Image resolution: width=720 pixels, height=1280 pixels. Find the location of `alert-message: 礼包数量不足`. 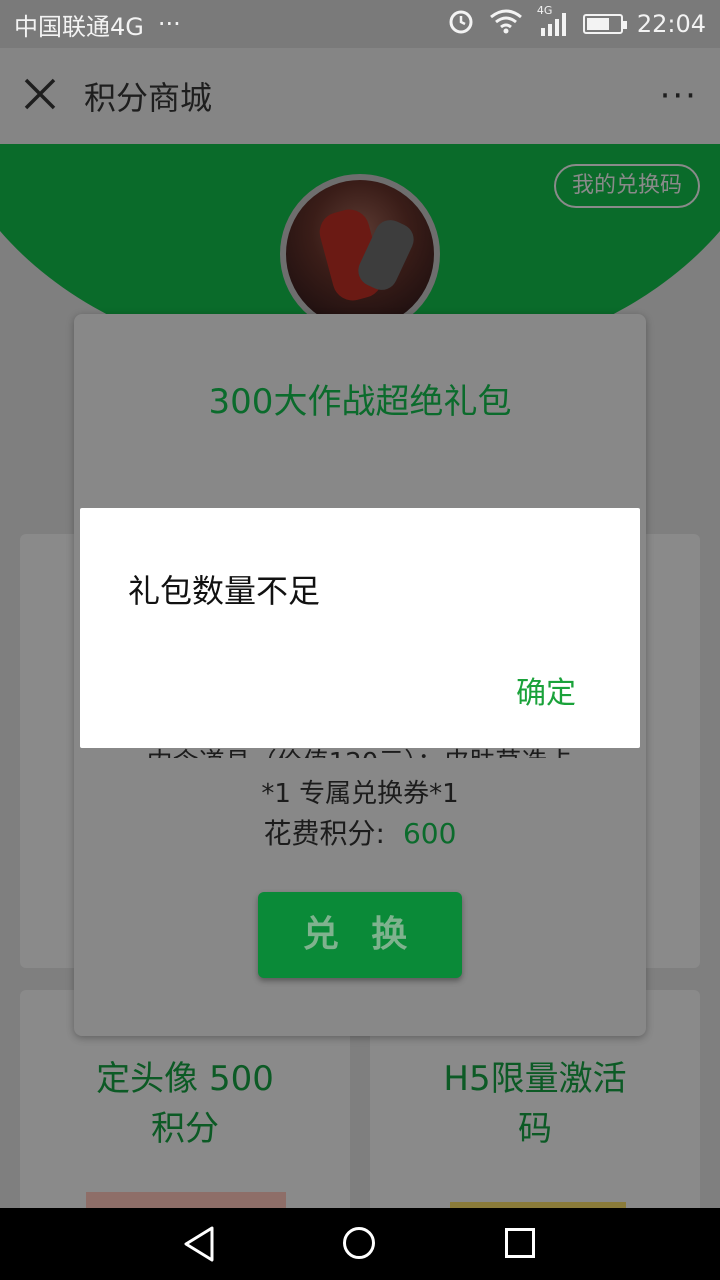

alert-message: 礼包数量不足 is located at coordinates (224, 591).